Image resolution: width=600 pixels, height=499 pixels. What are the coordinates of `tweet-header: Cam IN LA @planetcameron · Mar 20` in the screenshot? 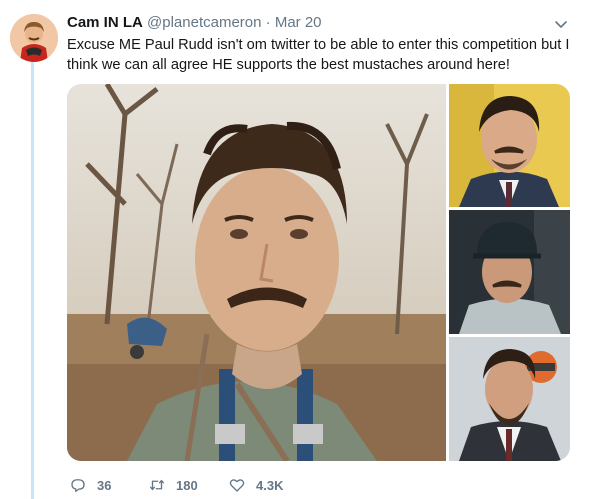 It's located at (318, 24).